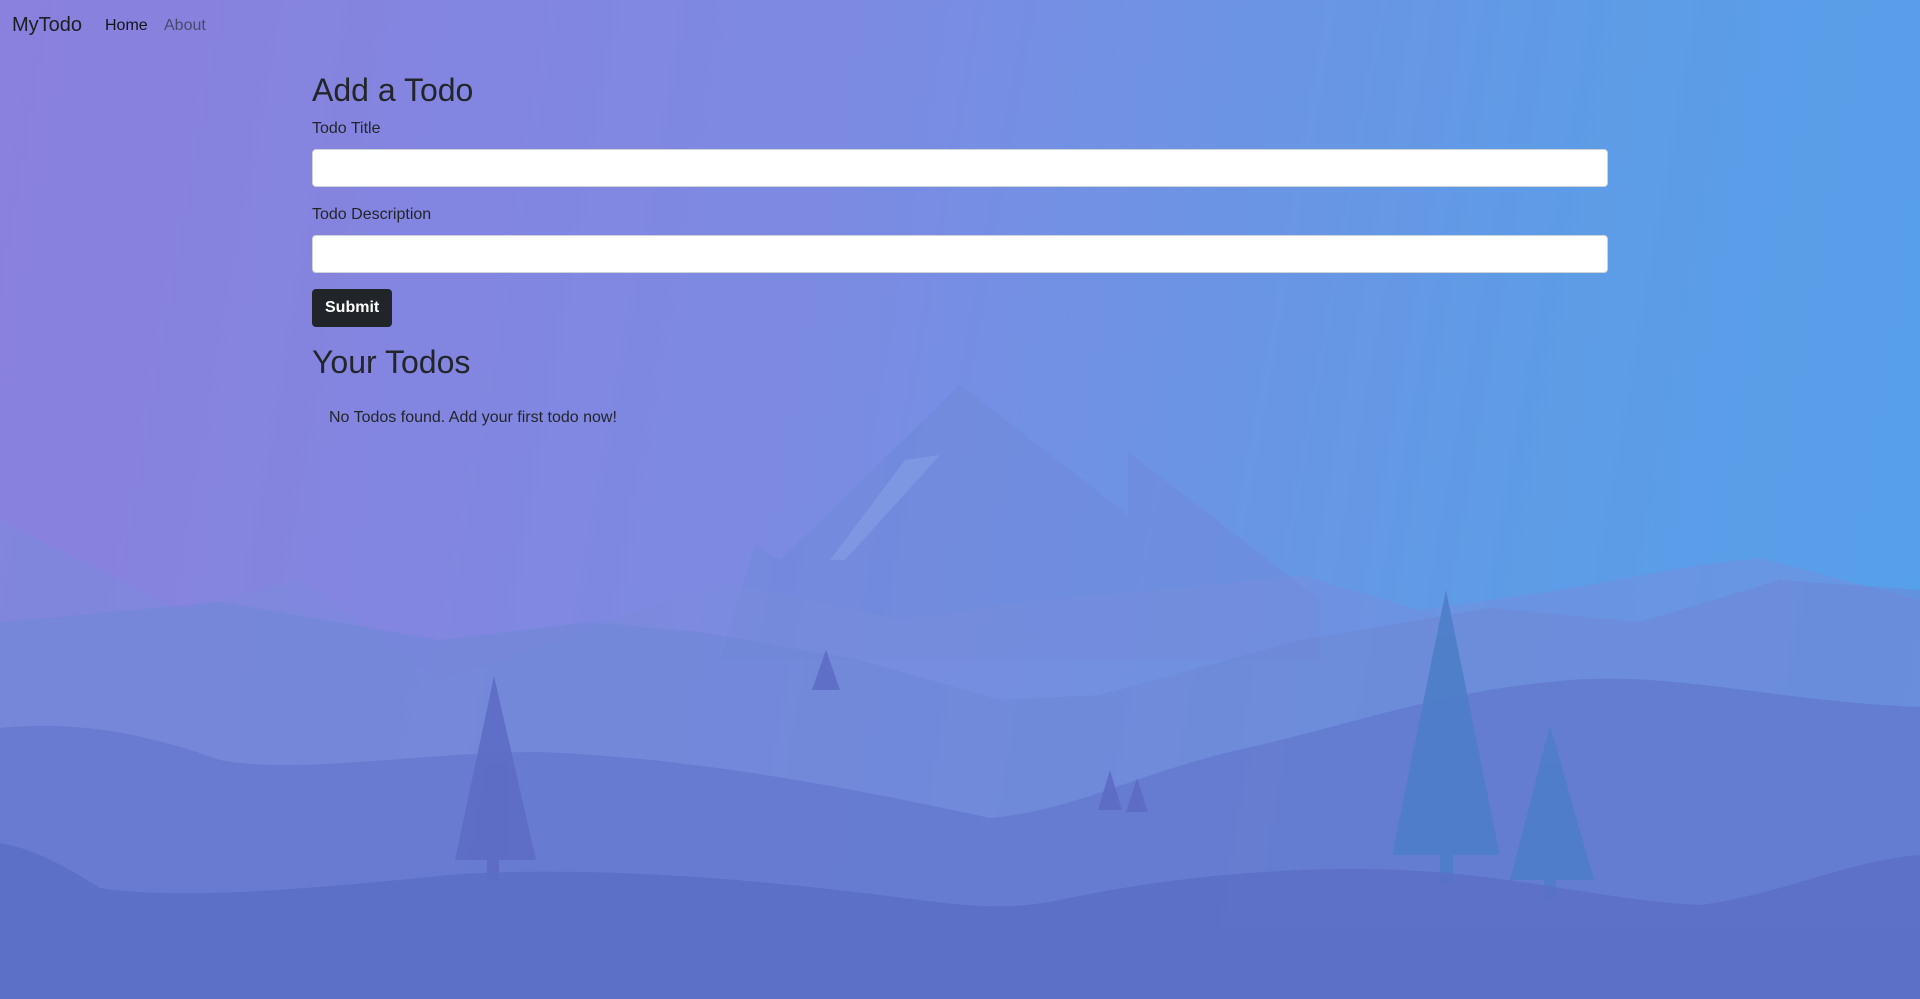 The image size is (1920, 999). I want to click on todo-title-input, so click(960, 168).